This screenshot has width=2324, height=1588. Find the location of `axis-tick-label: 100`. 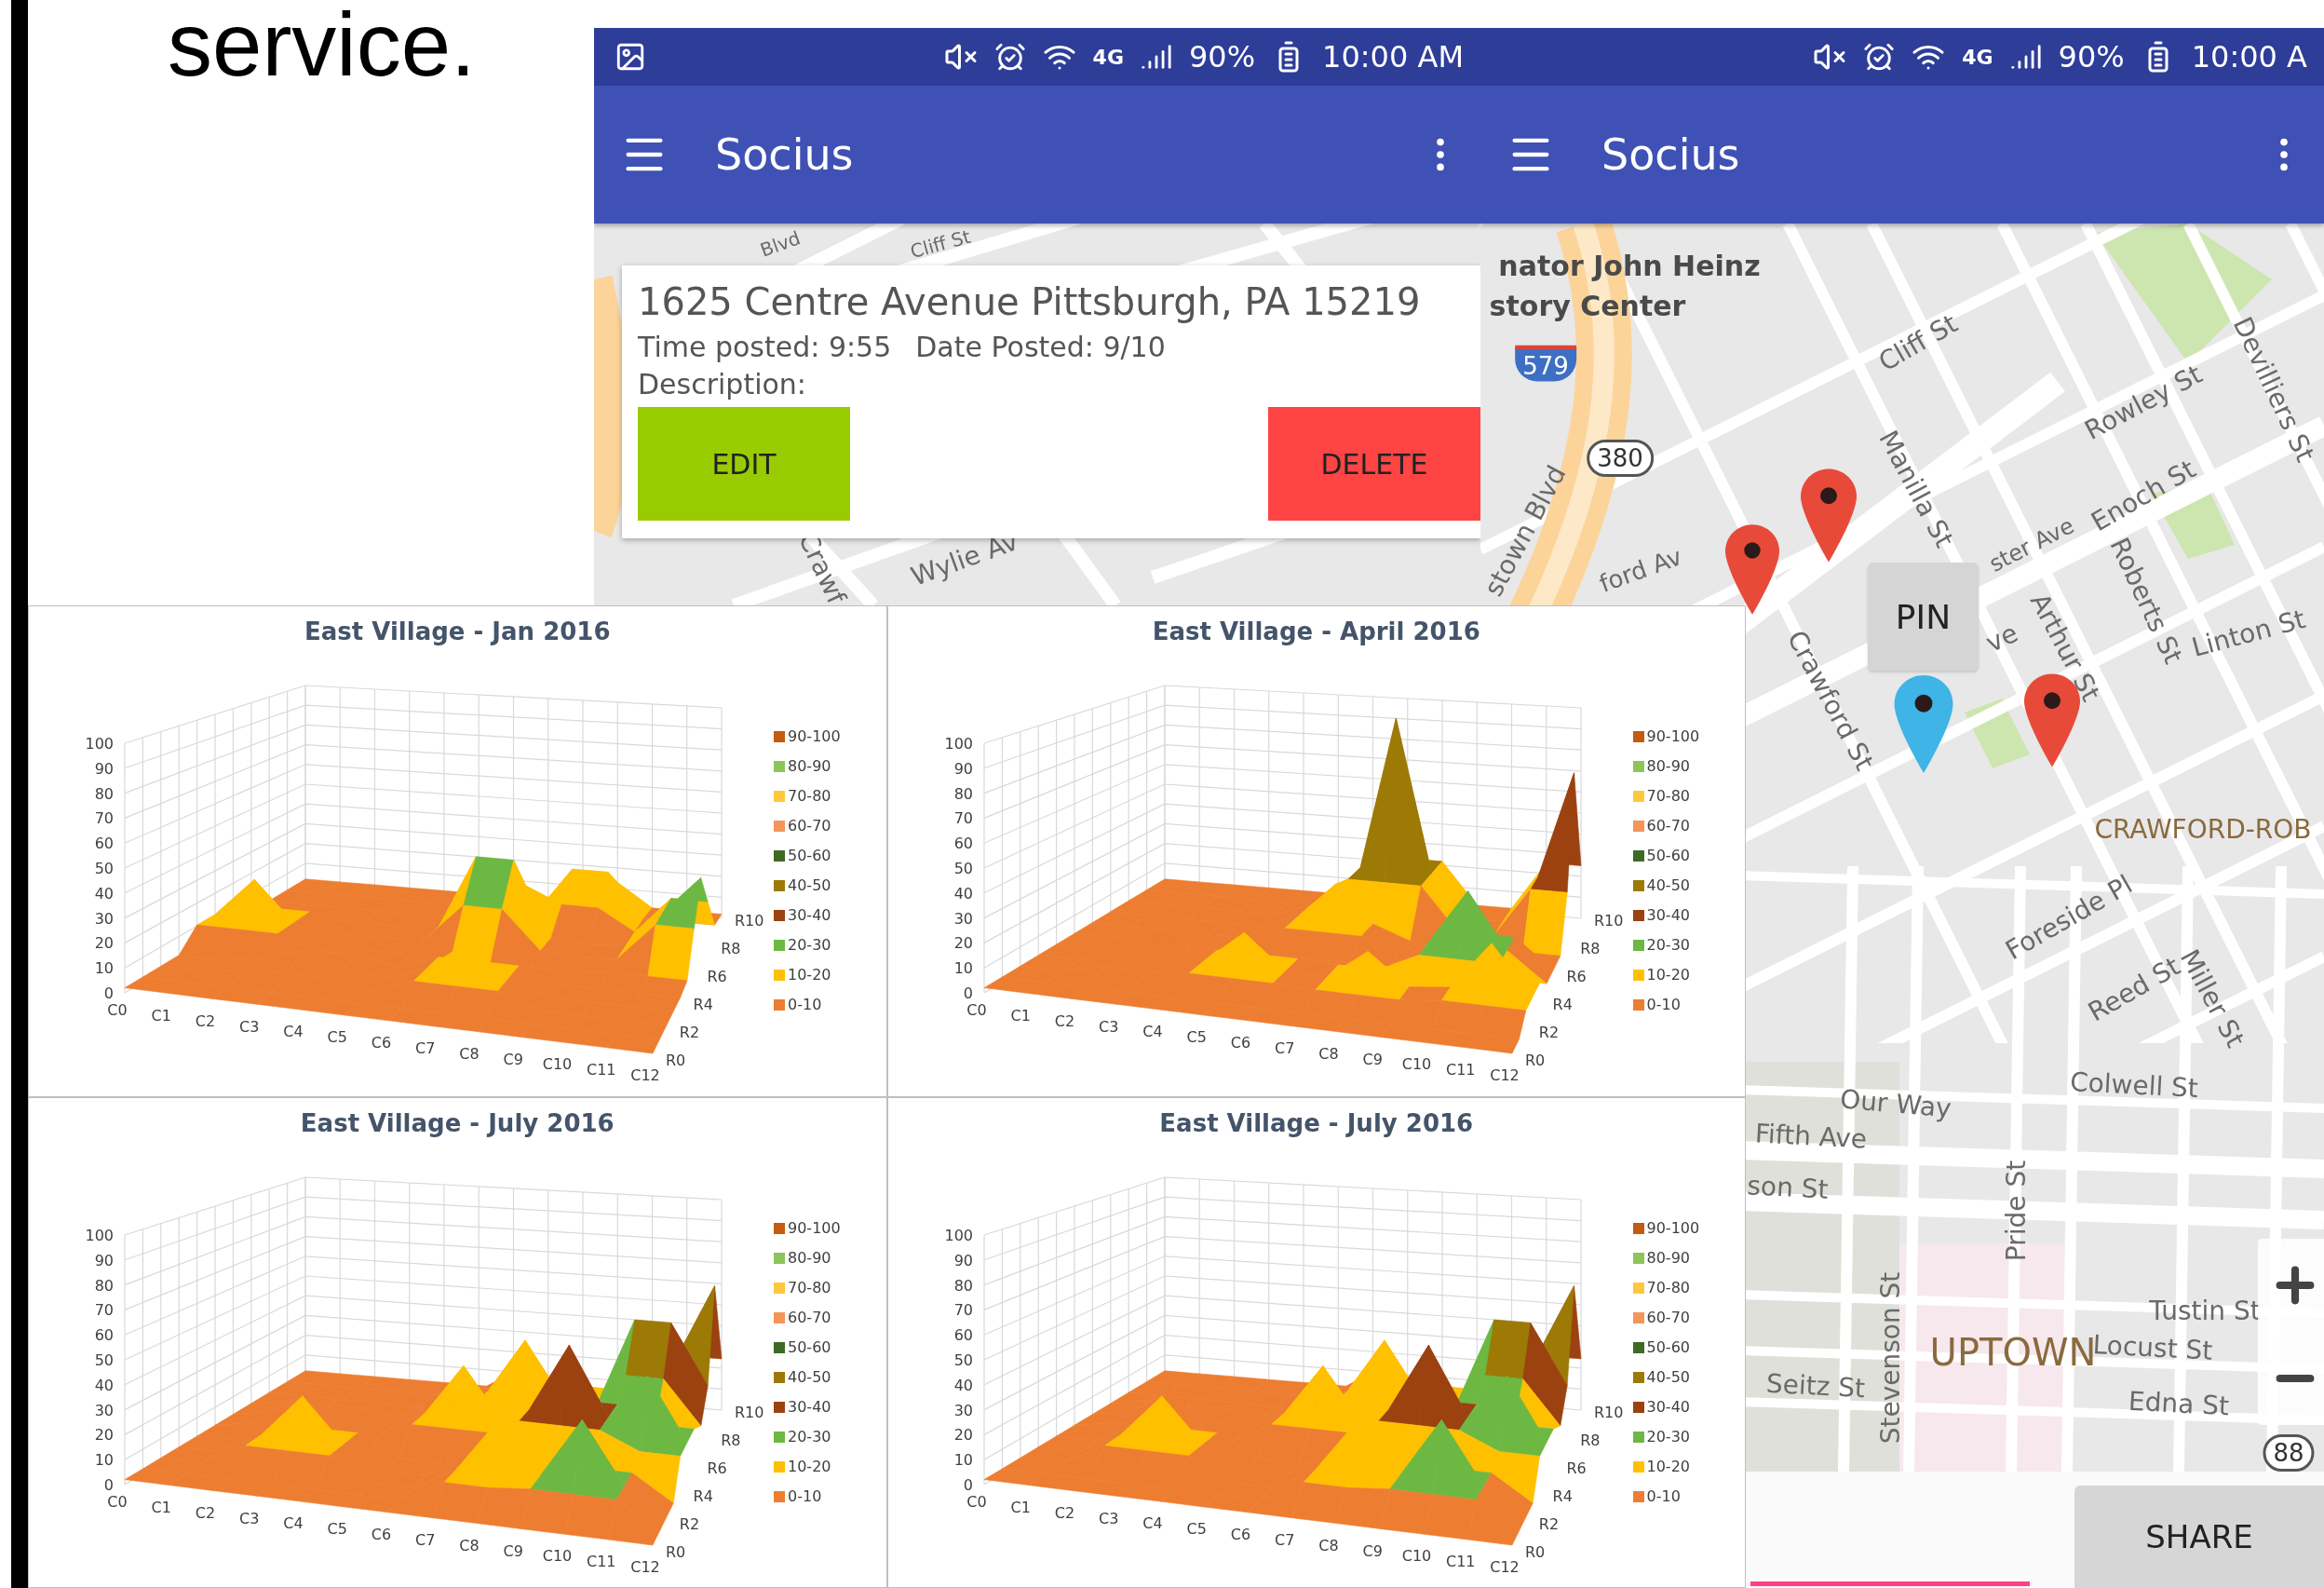

axis-tick-label: 100 is located at coordinates (100, 1235).